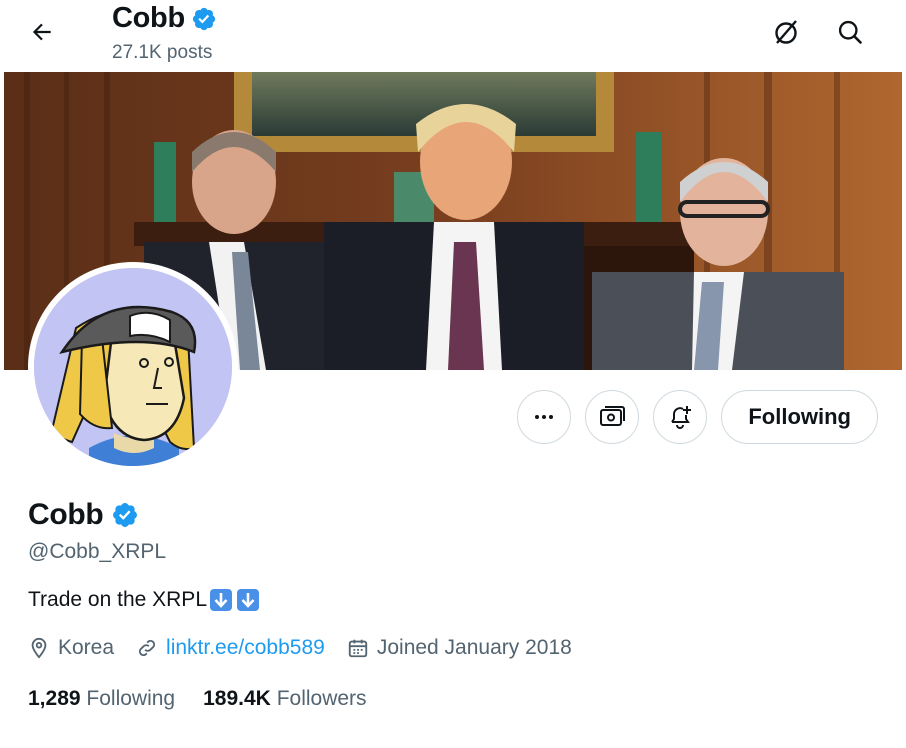  What do you see at coordinates (474, 647) in the screenshot?
I see `joined-text: Joined January 2018` at bounding box center [474, 647].